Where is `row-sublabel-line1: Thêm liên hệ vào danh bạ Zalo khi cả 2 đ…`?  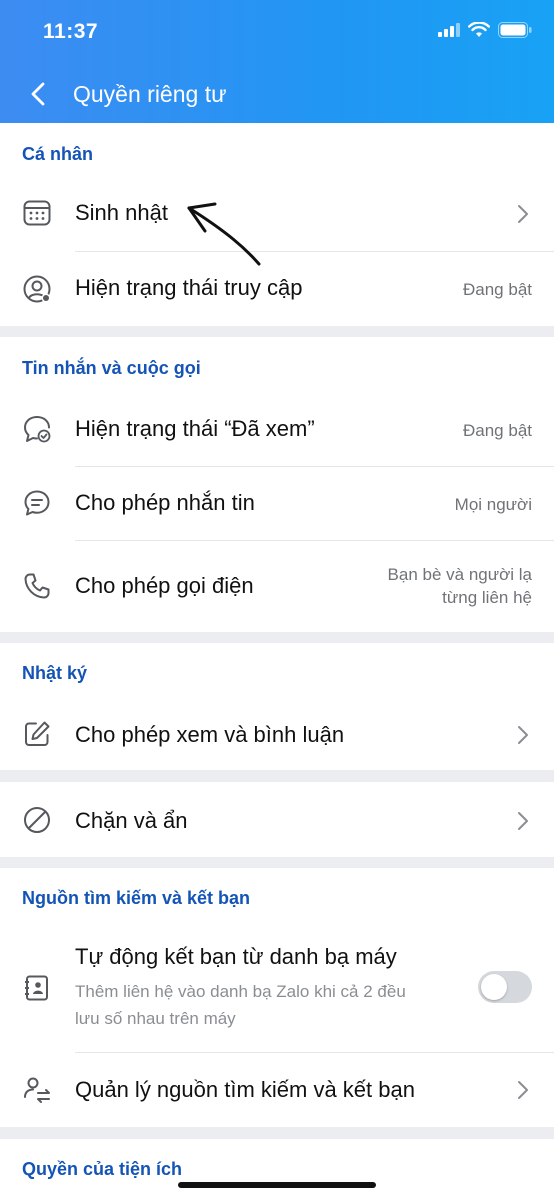
row-sublabel-line1: Thêm liên hệ vào danh bạ Zalo khi cả 2 đ… is located at coordinates (240, 991).